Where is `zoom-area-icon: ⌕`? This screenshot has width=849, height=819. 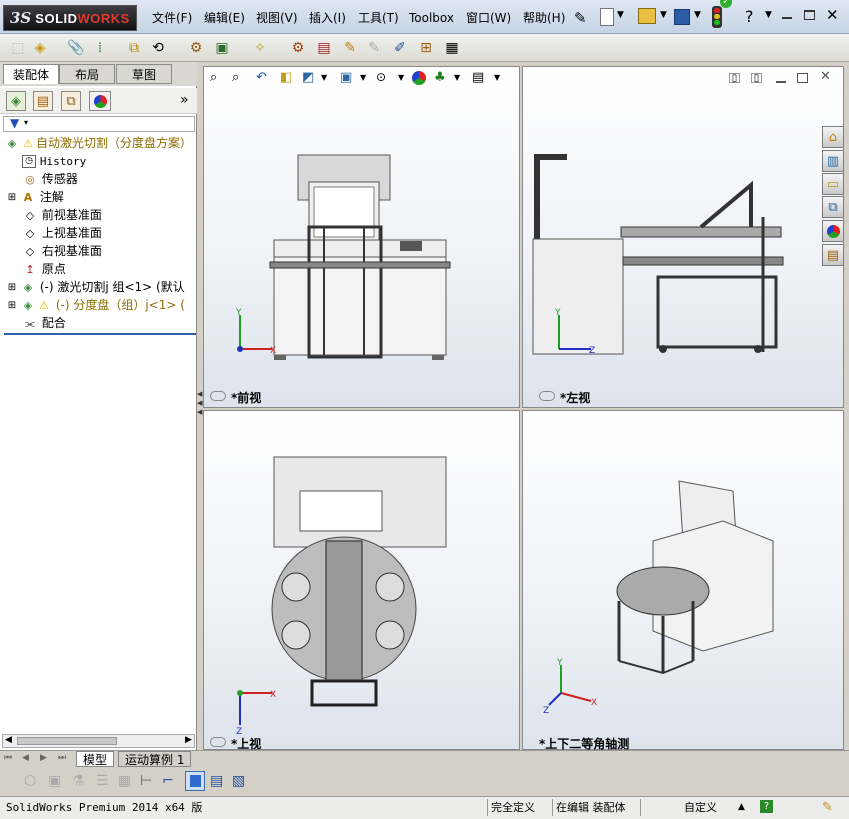 zoom-area-icon: ⌕ is located at coordinates (235, 77).